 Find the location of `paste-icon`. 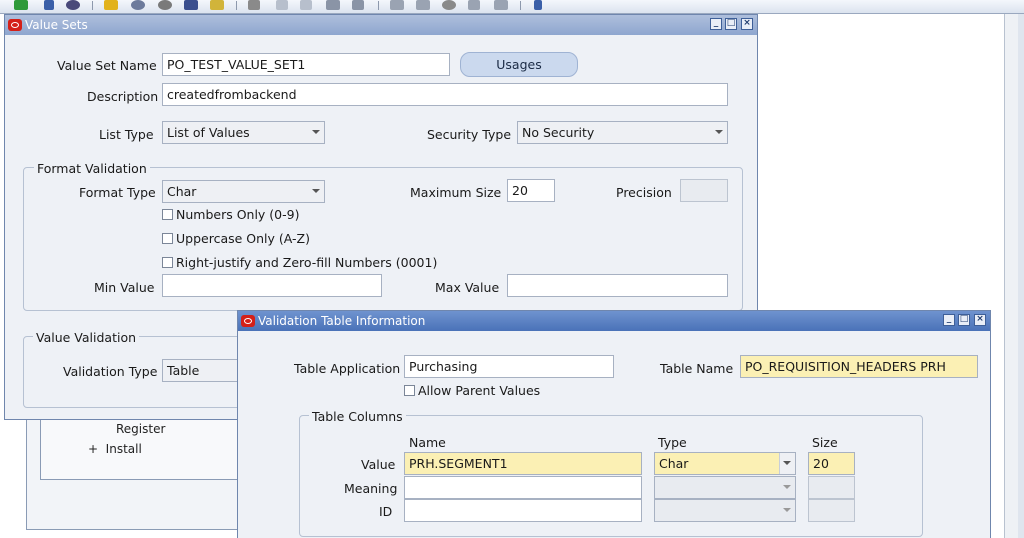

paste-icon is located at coordinates (306, 5).